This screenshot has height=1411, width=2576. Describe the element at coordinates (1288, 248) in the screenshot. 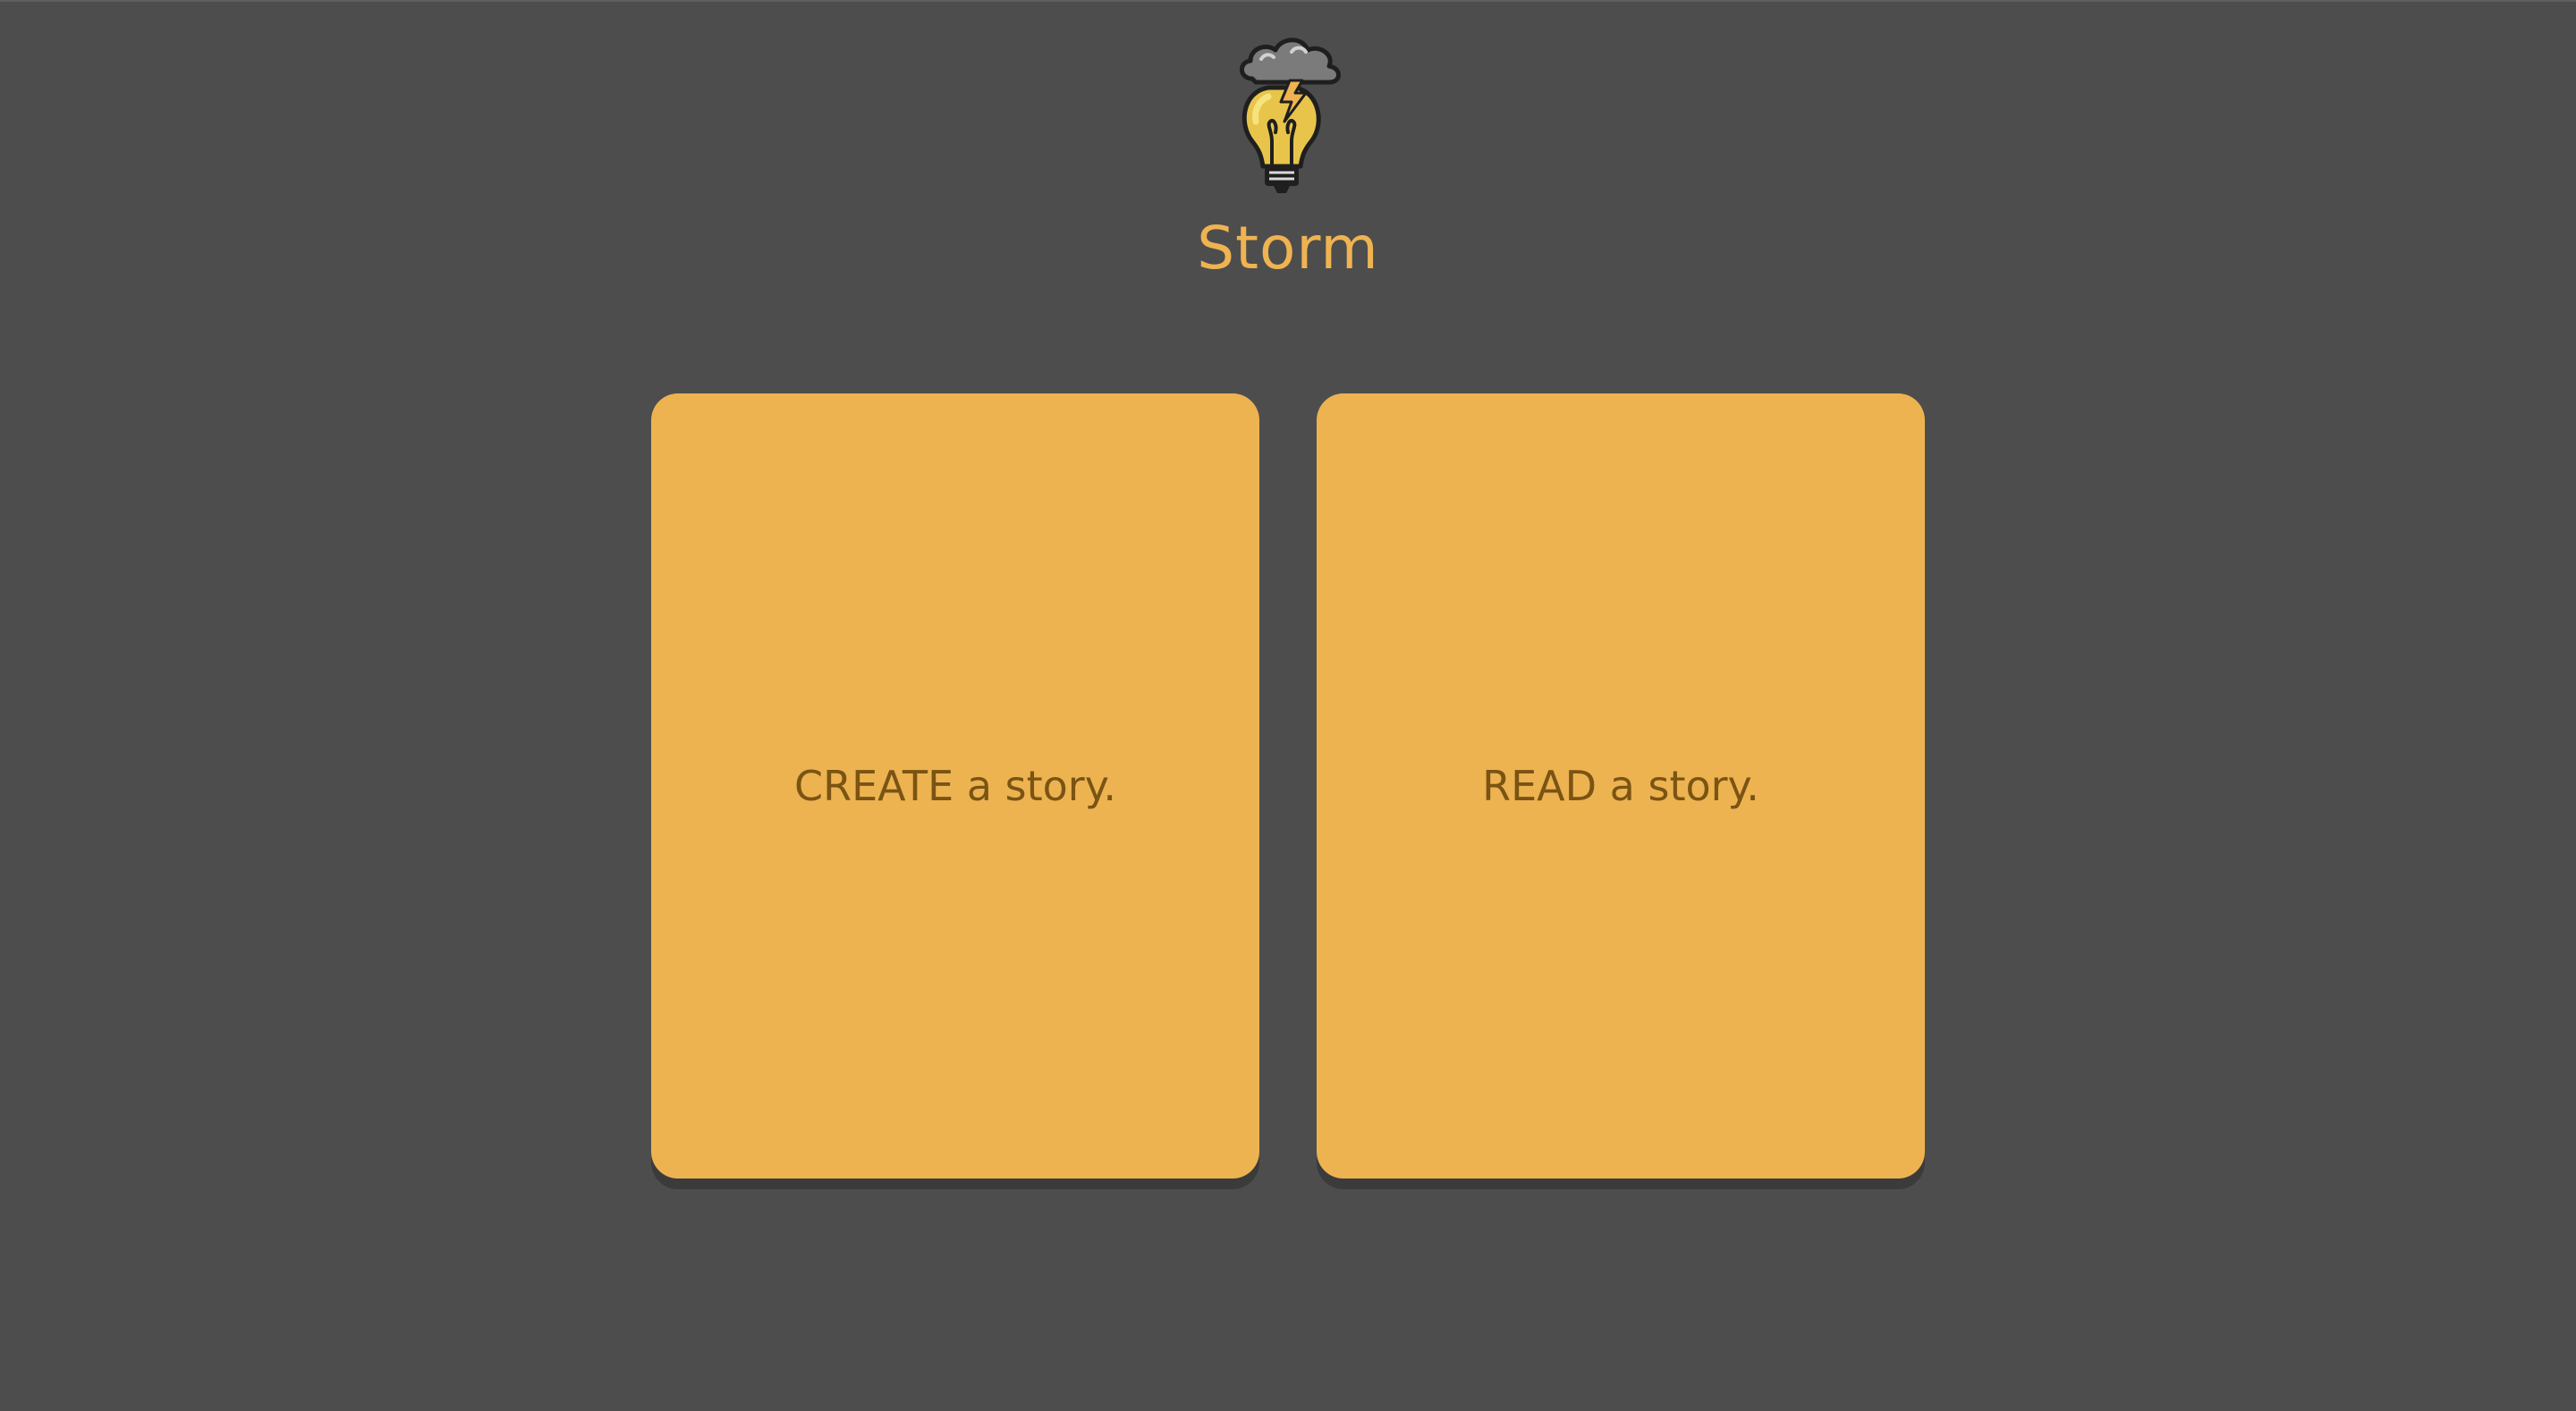

I see `app-title: Storm` at that location.